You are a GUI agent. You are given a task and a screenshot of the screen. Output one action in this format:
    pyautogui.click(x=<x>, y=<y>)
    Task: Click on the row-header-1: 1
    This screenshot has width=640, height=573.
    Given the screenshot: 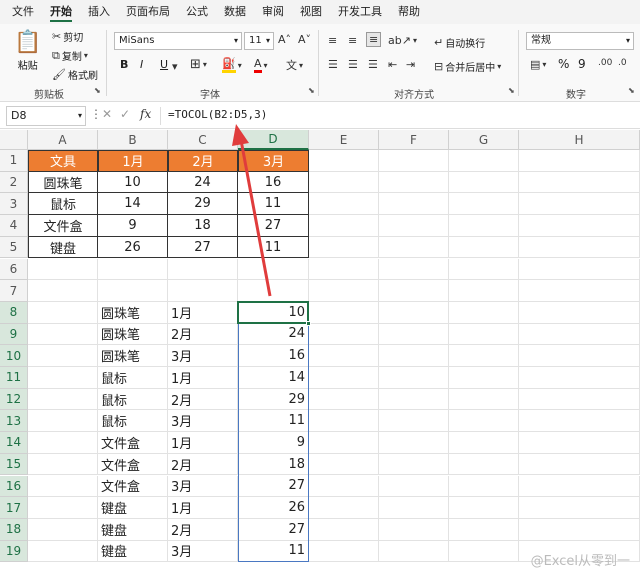 What is the action you would take?
    pyautogui.click(x=14, y=161)
    